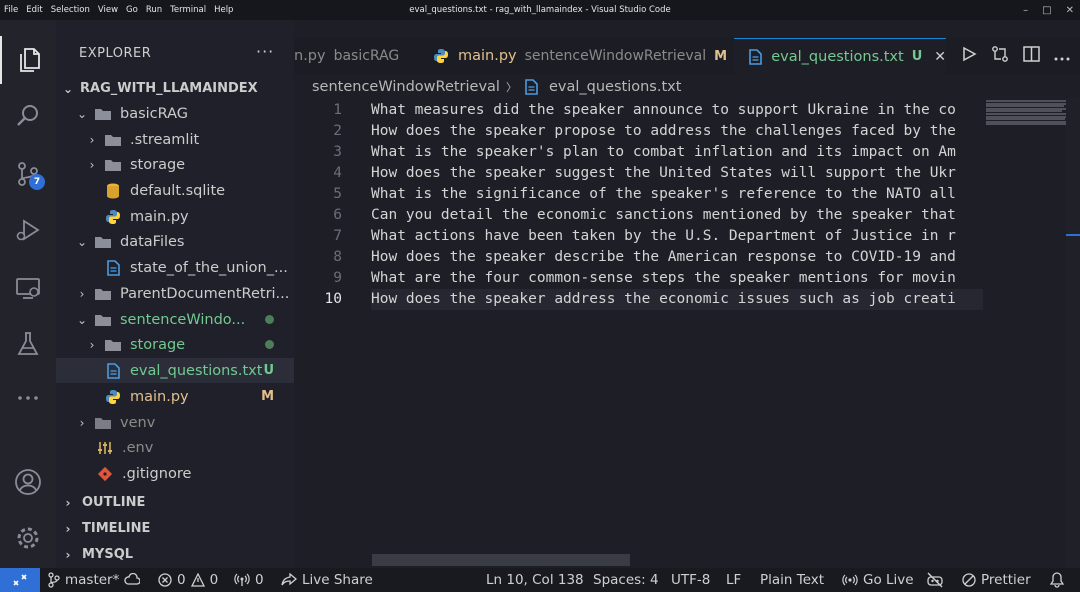 This screenshot has height=592, width=1080. Describe the element at coordinates (175, 528) in the screenshot. I see `section-timeline: › TIMELINE` at that location.